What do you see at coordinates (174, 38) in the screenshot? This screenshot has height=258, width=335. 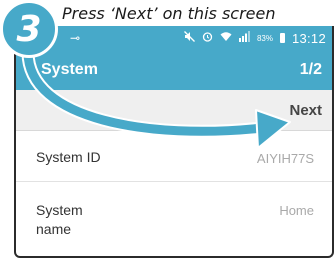 I see `status-bar: ⊸ 83% 13:12` at bounding box center [174, 38].